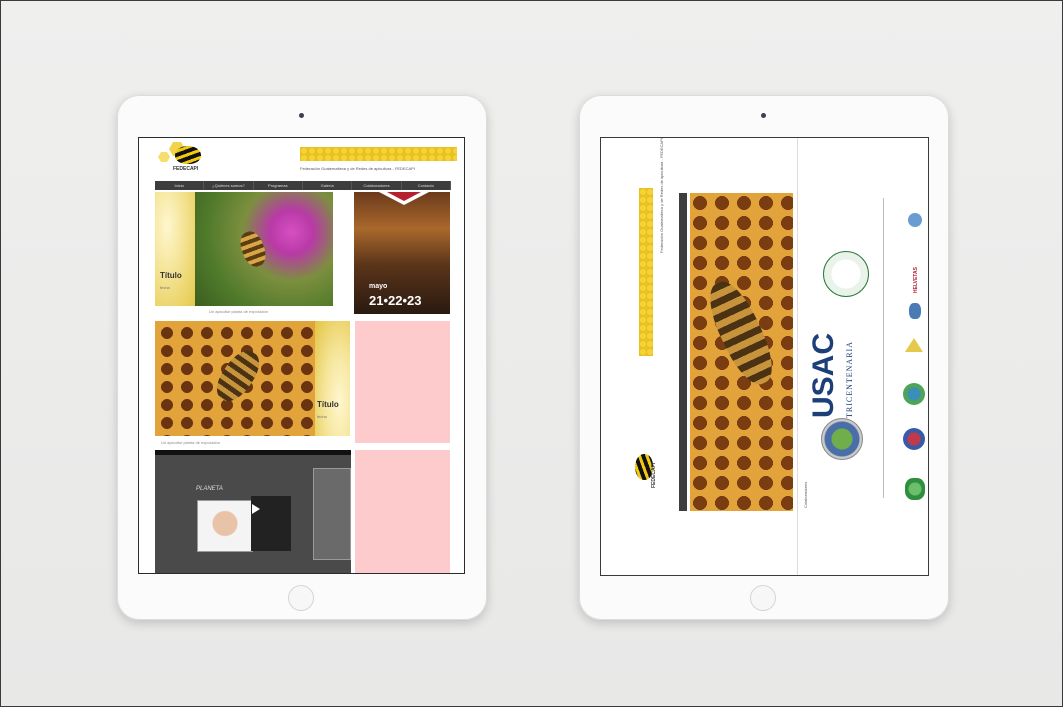  I want to click on section-label: Colaboradores, so click(805, 494).